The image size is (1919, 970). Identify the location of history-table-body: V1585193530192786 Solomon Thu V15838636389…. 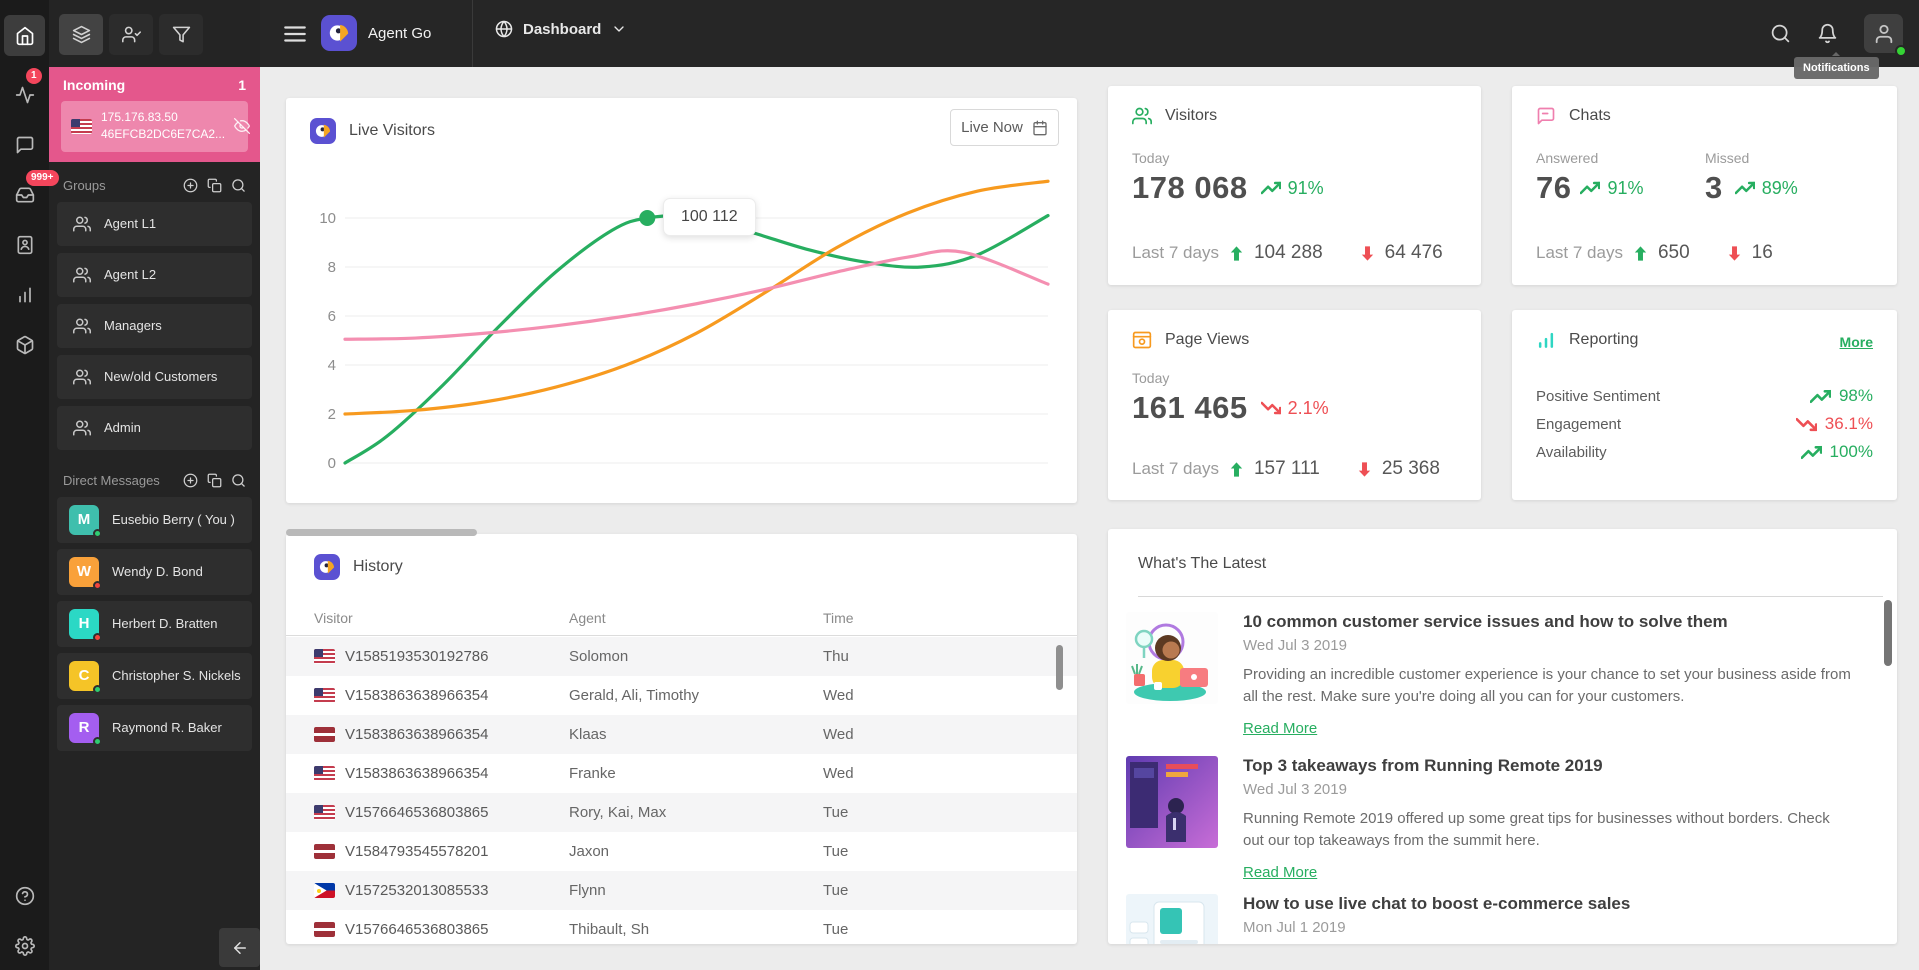
(681, 790).